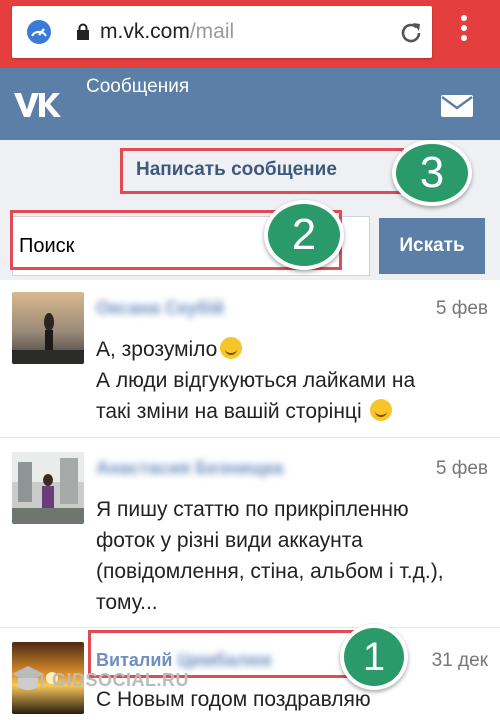 Image resolution: width=500 pixels, height=720 pixels. Describe the element at coordinates (432, 173) in the screenshot. I see `step-badge-3: 3` at that location.